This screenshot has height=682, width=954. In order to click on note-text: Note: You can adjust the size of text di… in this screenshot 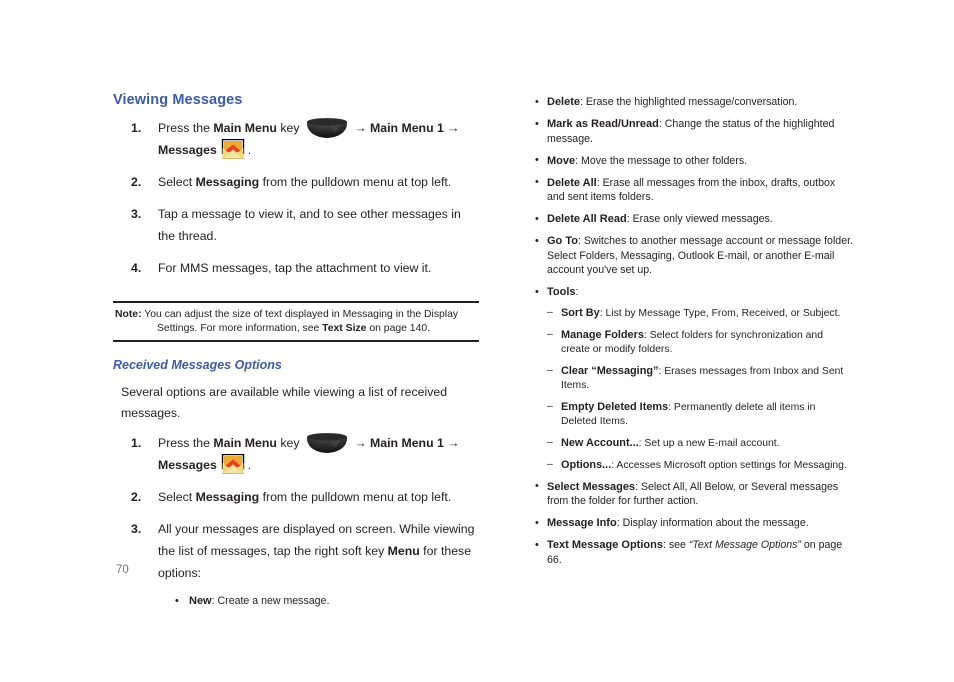, I will do `click(296, 321)`.